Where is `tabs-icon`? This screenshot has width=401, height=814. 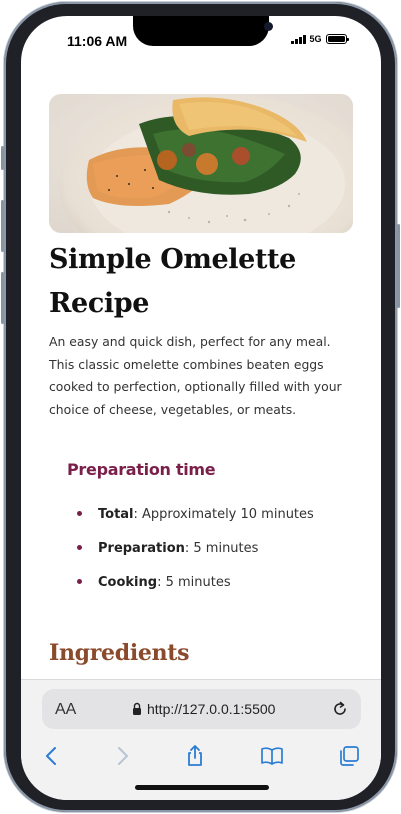 tabs-icon is located at coordinates (349, 756).